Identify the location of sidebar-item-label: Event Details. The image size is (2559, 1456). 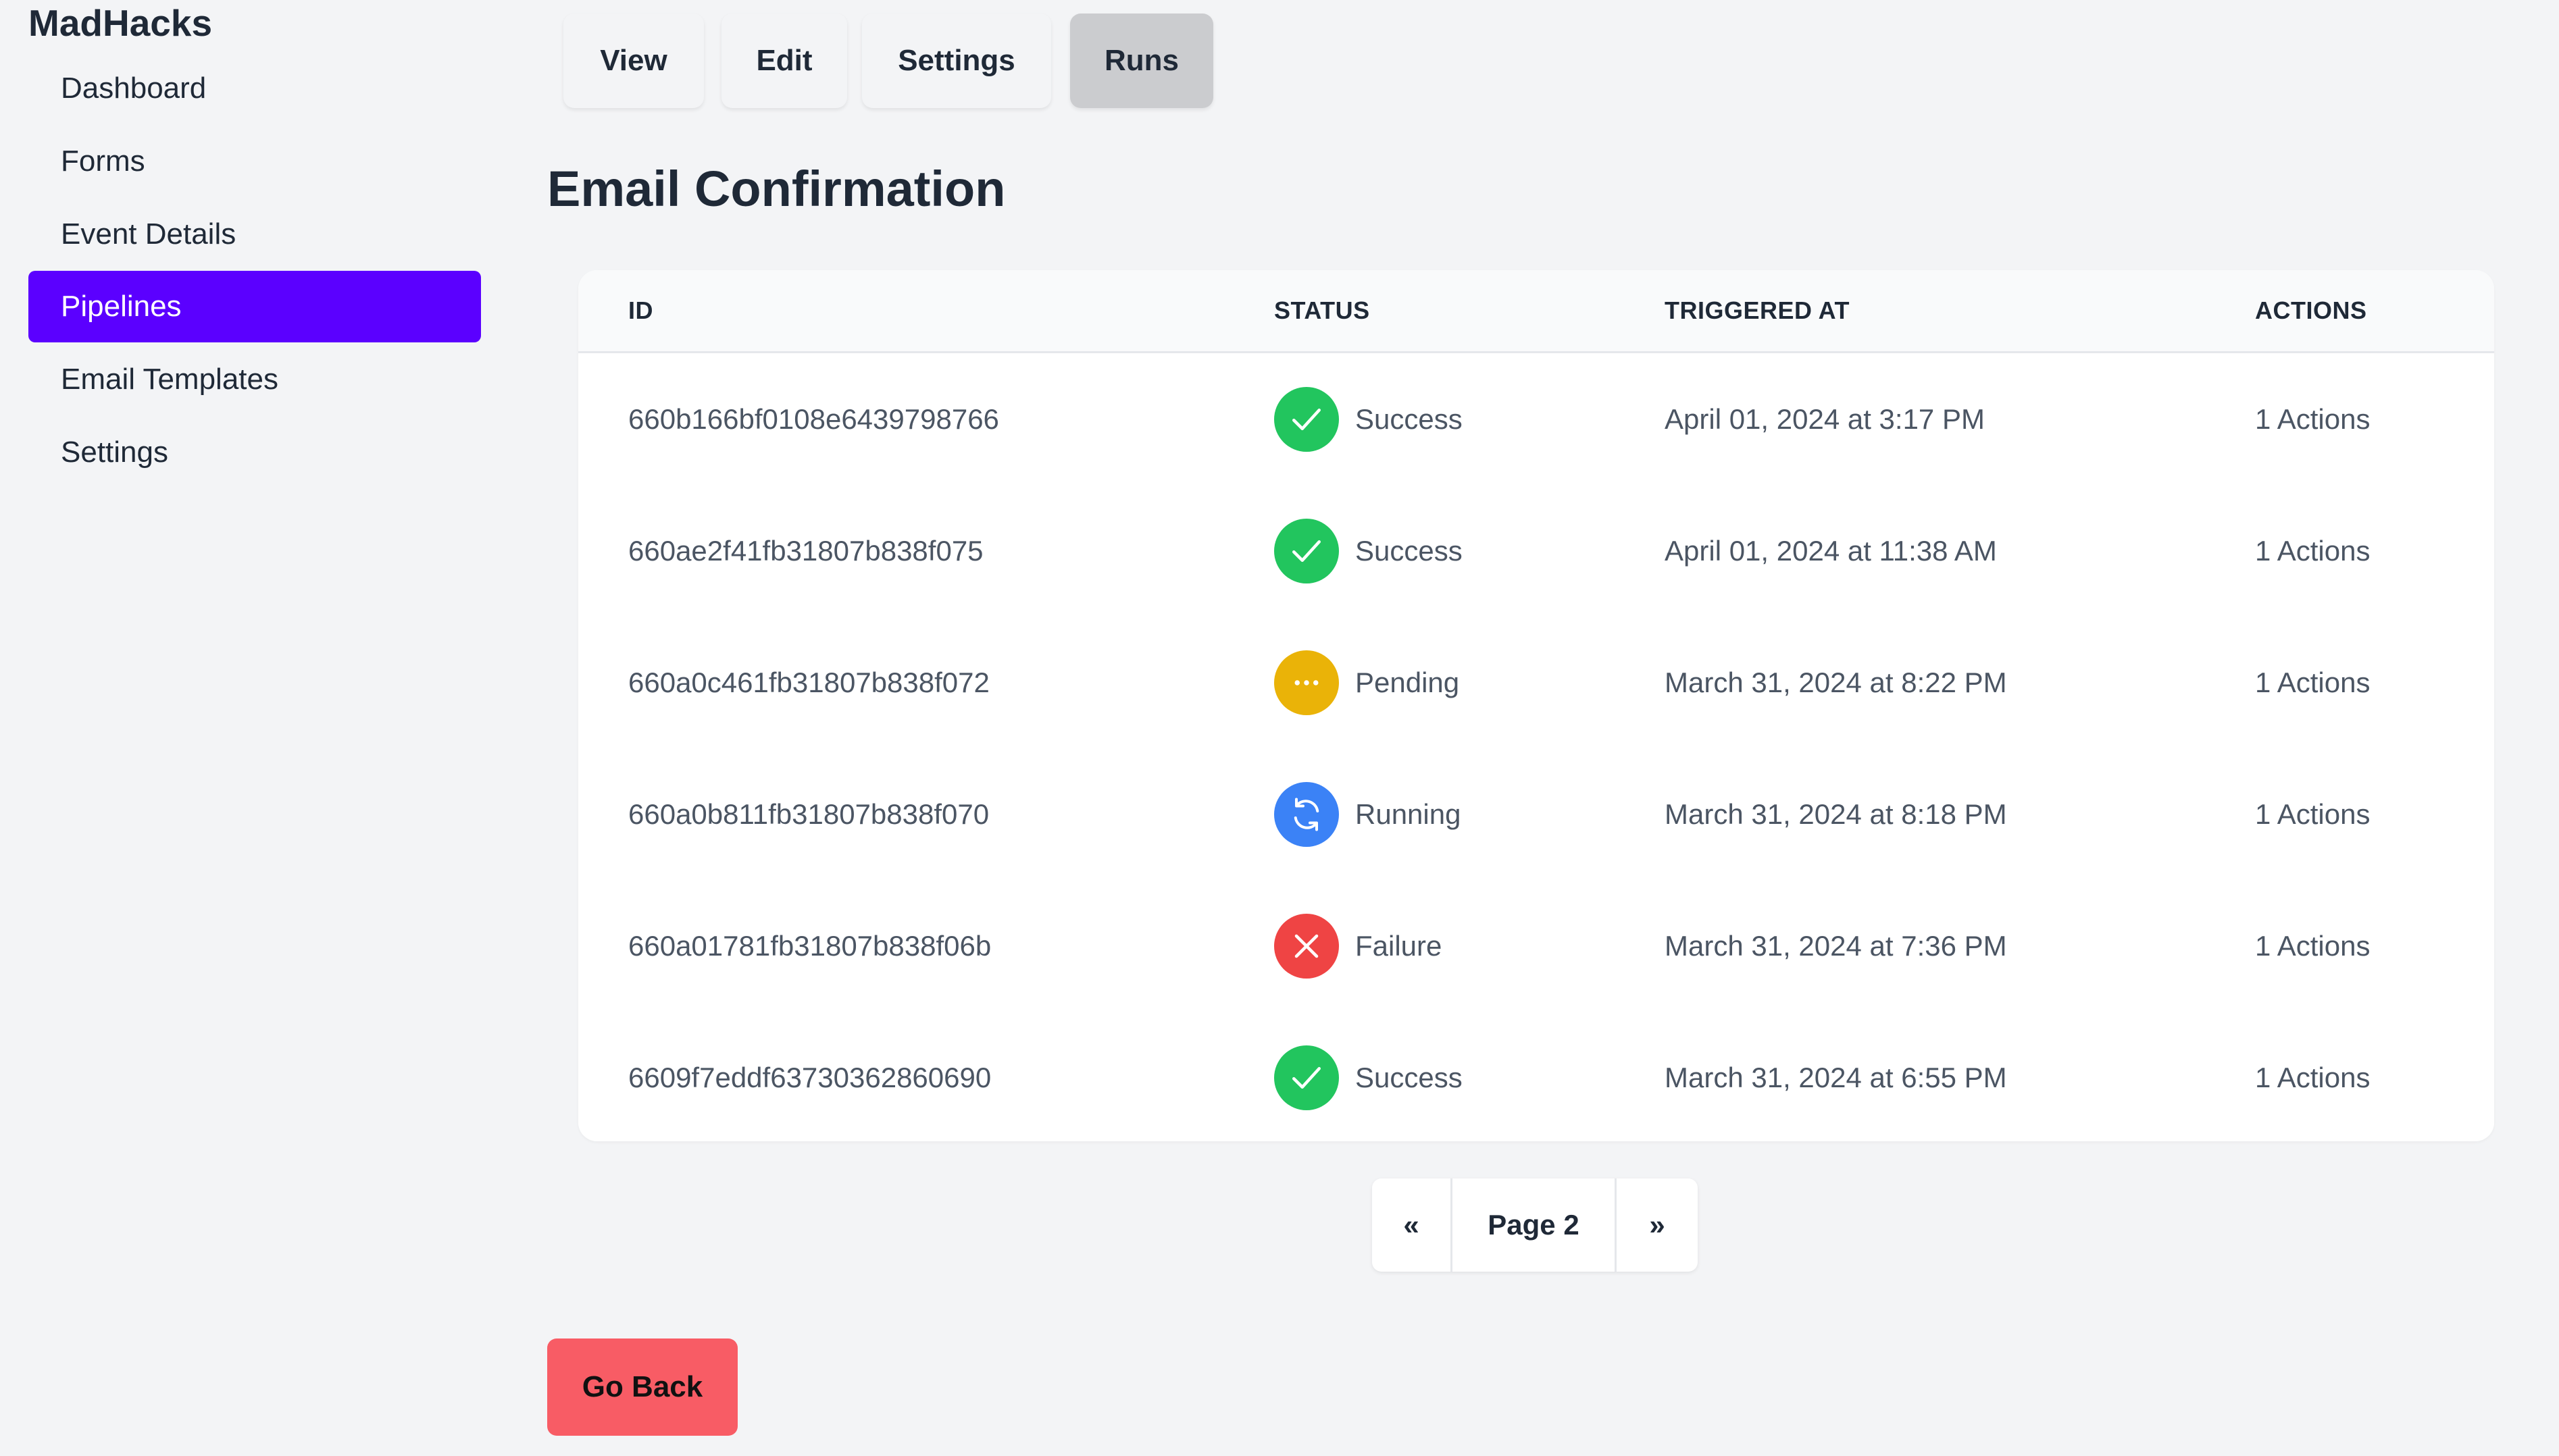
(149, 234).